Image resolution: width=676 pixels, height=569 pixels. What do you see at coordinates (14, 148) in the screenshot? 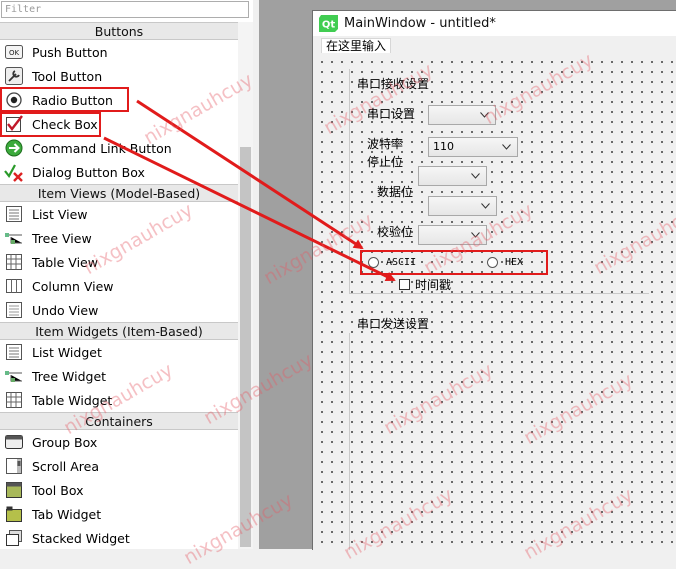
I see `command-link-icon` at bounding box center [14, 148].